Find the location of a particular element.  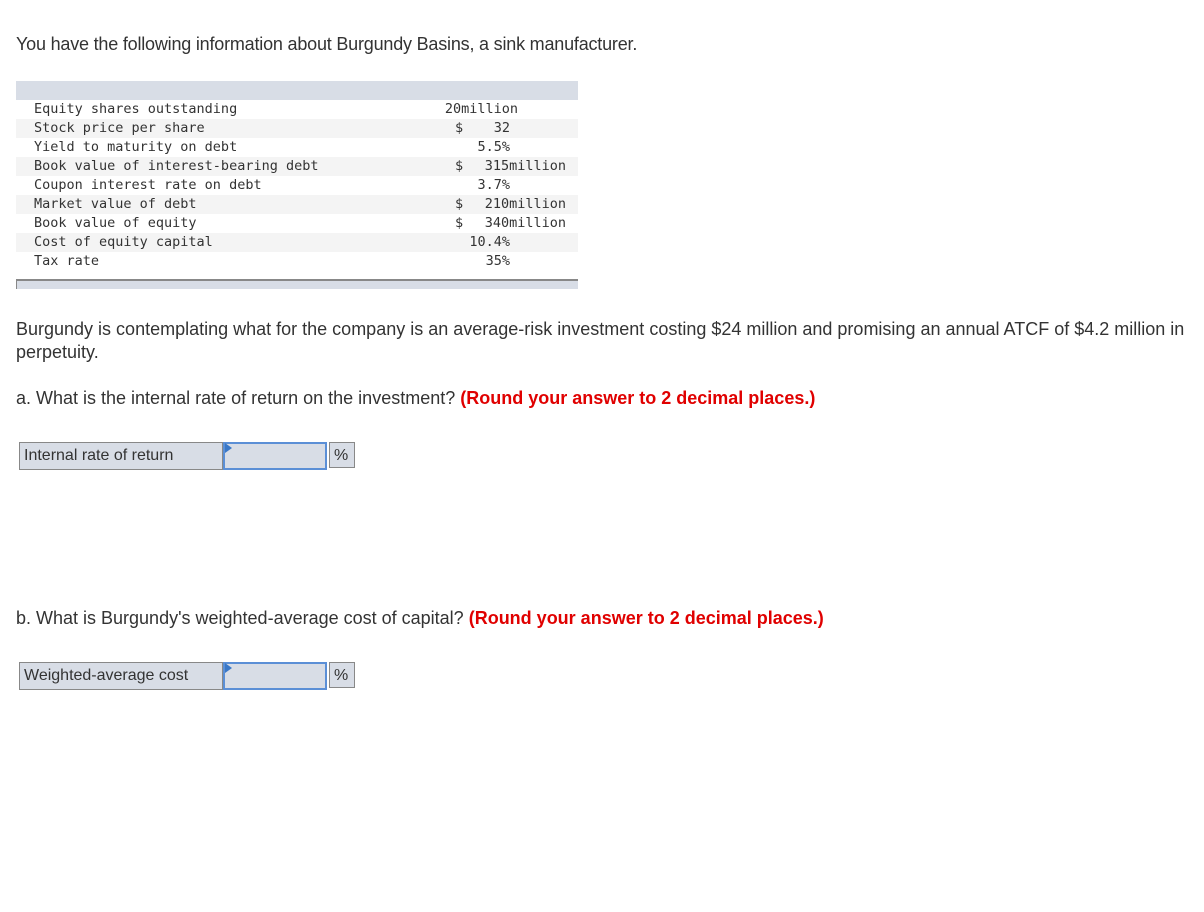

table-row: Coupon interest rate on debt 3.7% is located at coordinates (297, 185).